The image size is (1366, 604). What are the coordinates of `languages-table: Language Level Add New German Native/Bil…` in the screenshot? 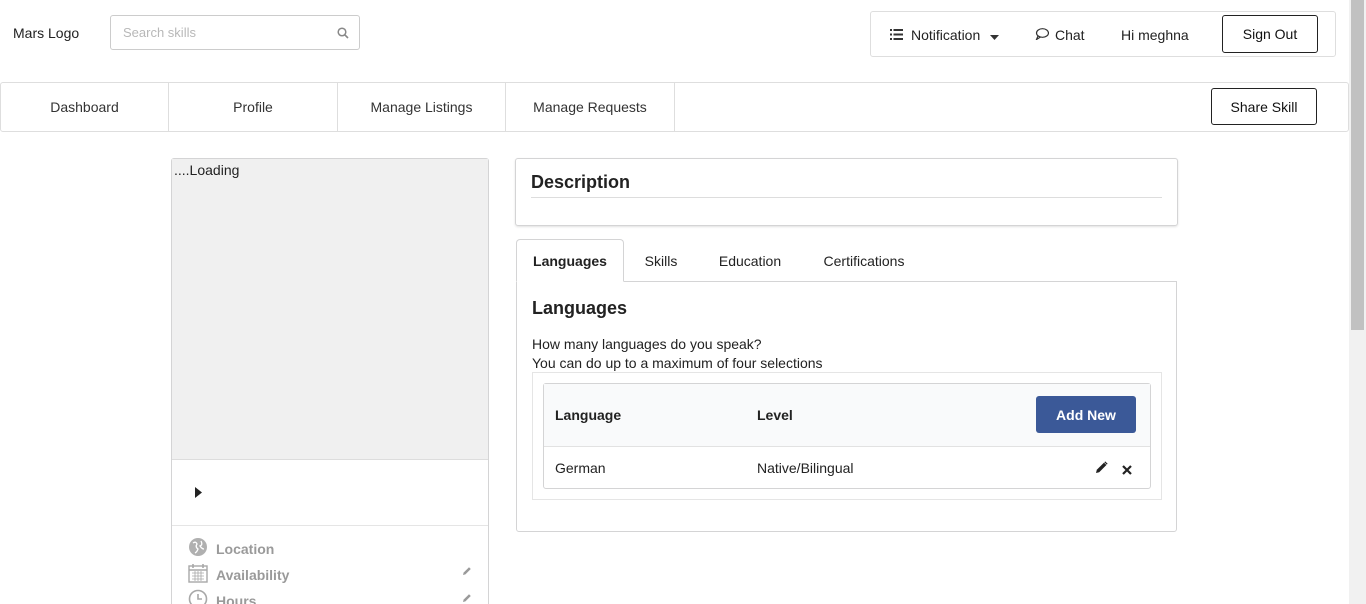 It's located at (847, 436).